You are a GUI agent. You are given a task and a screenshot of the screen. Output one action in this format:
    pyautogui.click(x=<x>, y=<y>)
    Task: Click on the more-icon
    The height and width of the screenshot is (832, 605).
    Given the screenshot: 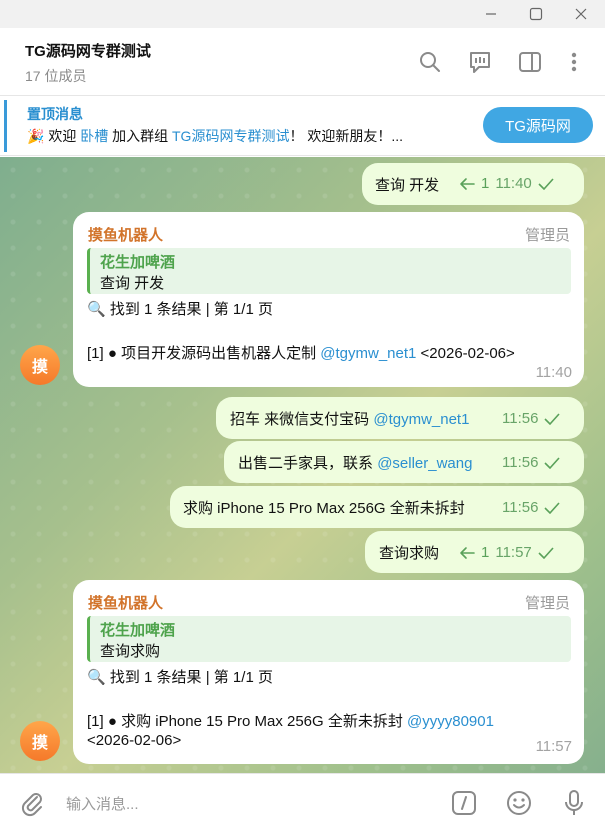 What is the action you would take?
    pyautogui.click(x=574, y=62)
    